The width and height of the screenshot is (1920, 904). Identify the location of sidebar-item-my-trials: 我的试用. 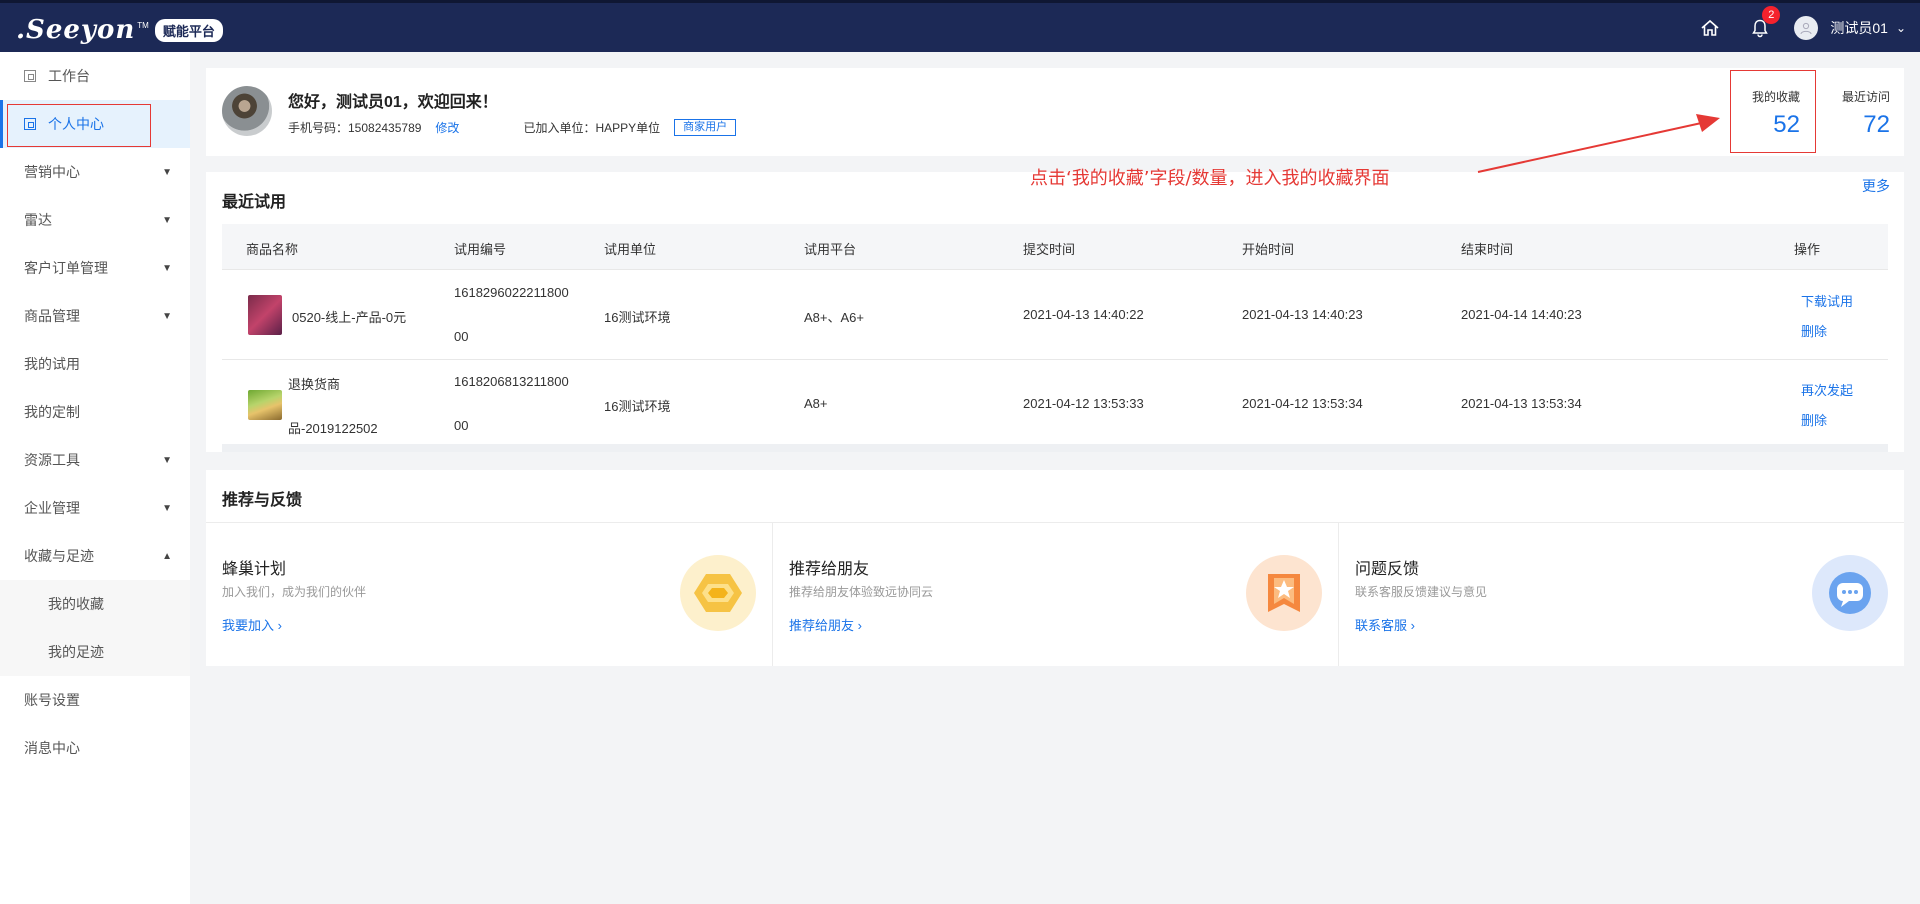
(95, 364).